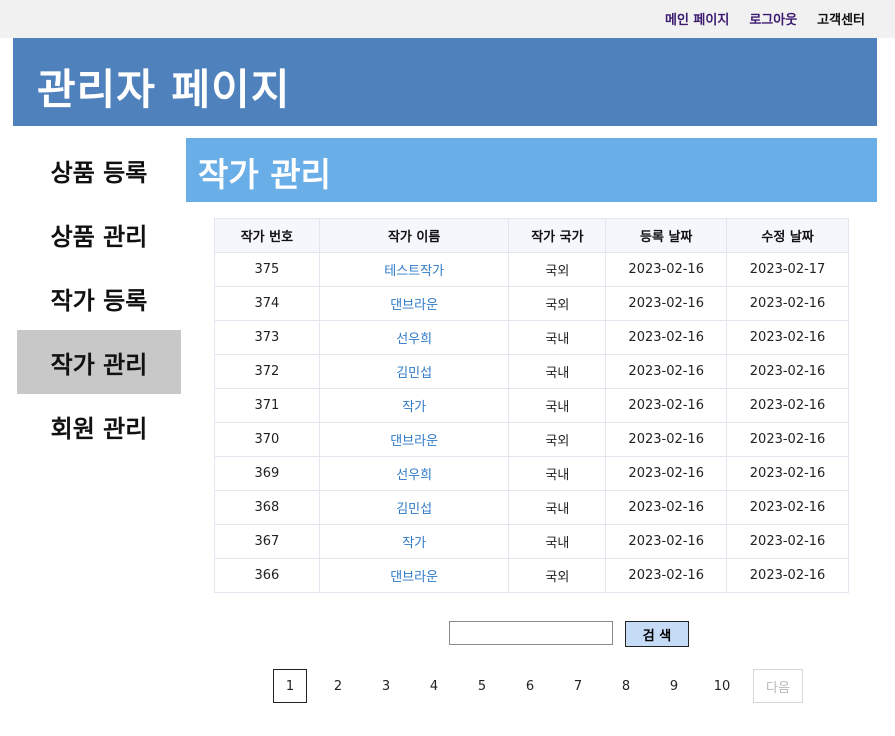  What do you see at coordinates (445, 82) in the screenshot?
I see `admin-header: 관리자 페이지` at bounding box center [445, 82].